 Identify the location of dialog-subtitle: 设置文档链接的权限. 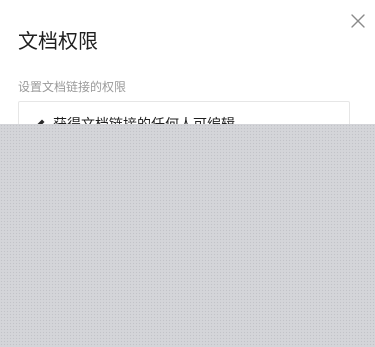
(72, 87).